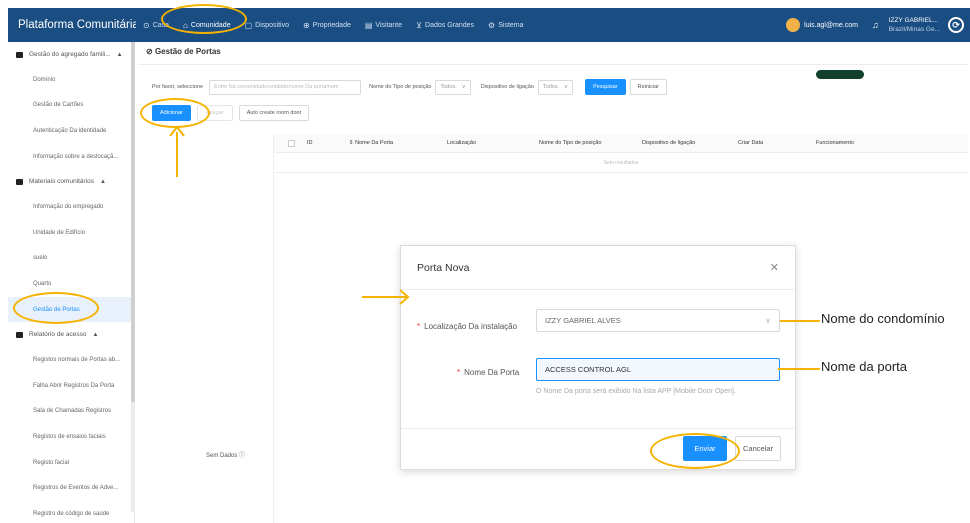 The width and height of the screenshot is (970, 523). What do you see at coordinates (771, 143) in the screenshot?
I see `column-header: Criar Data` at bounding box center [771, 143].